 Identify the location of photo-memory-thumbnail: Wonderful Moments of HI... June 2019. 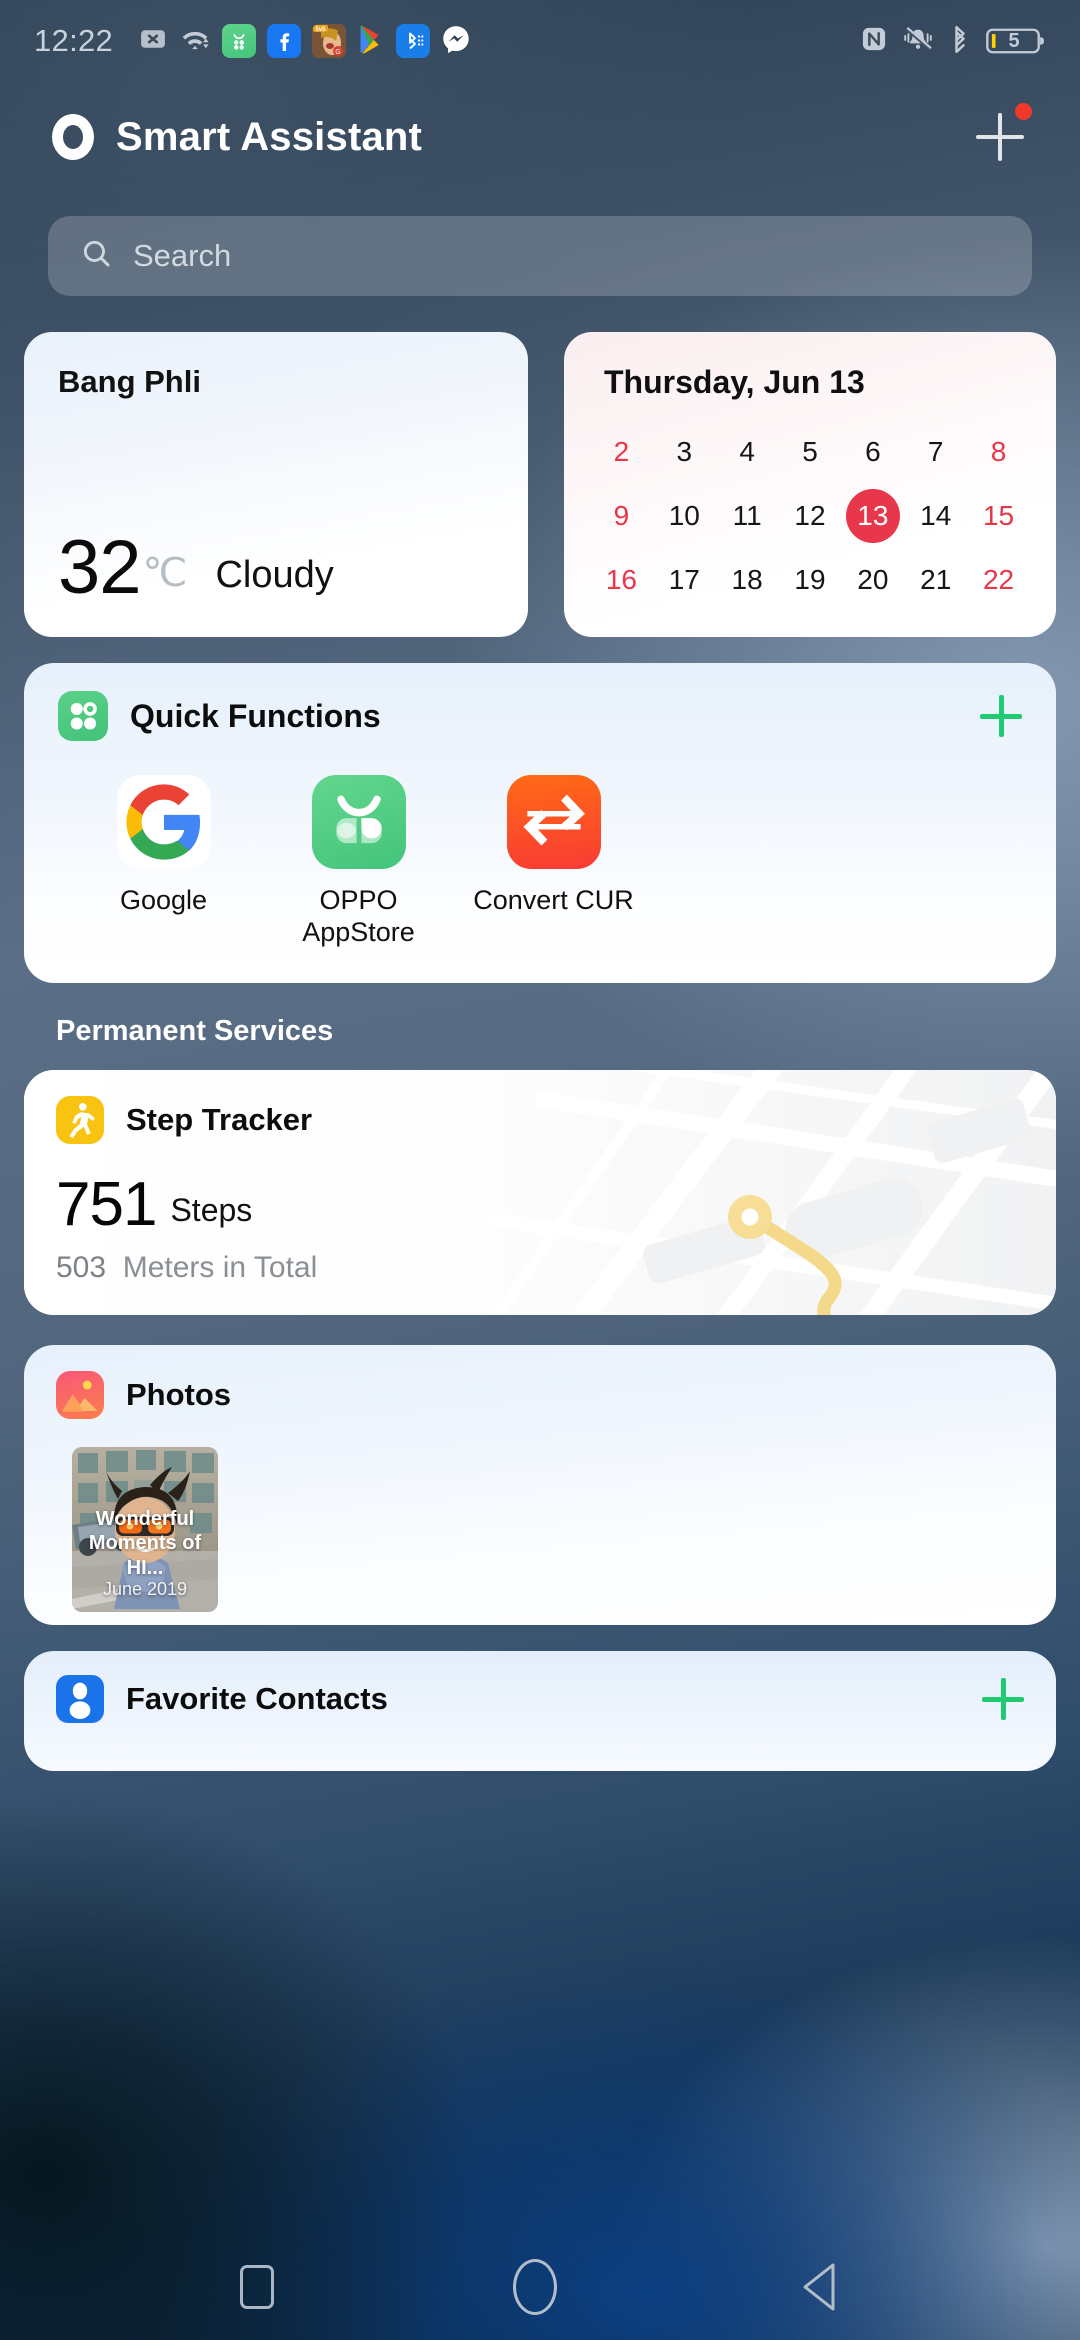
(145, 1529).